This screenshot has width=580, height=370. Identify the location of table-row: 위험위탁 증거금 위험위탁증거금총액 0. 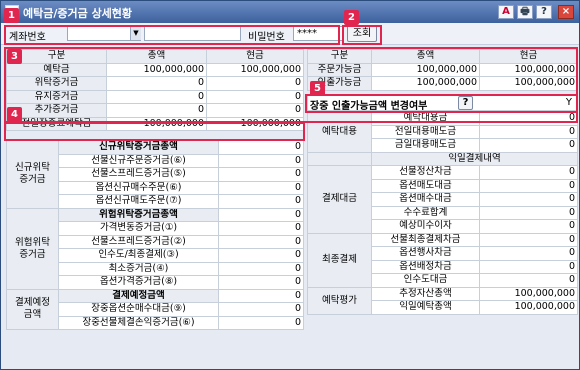
(155, 248).